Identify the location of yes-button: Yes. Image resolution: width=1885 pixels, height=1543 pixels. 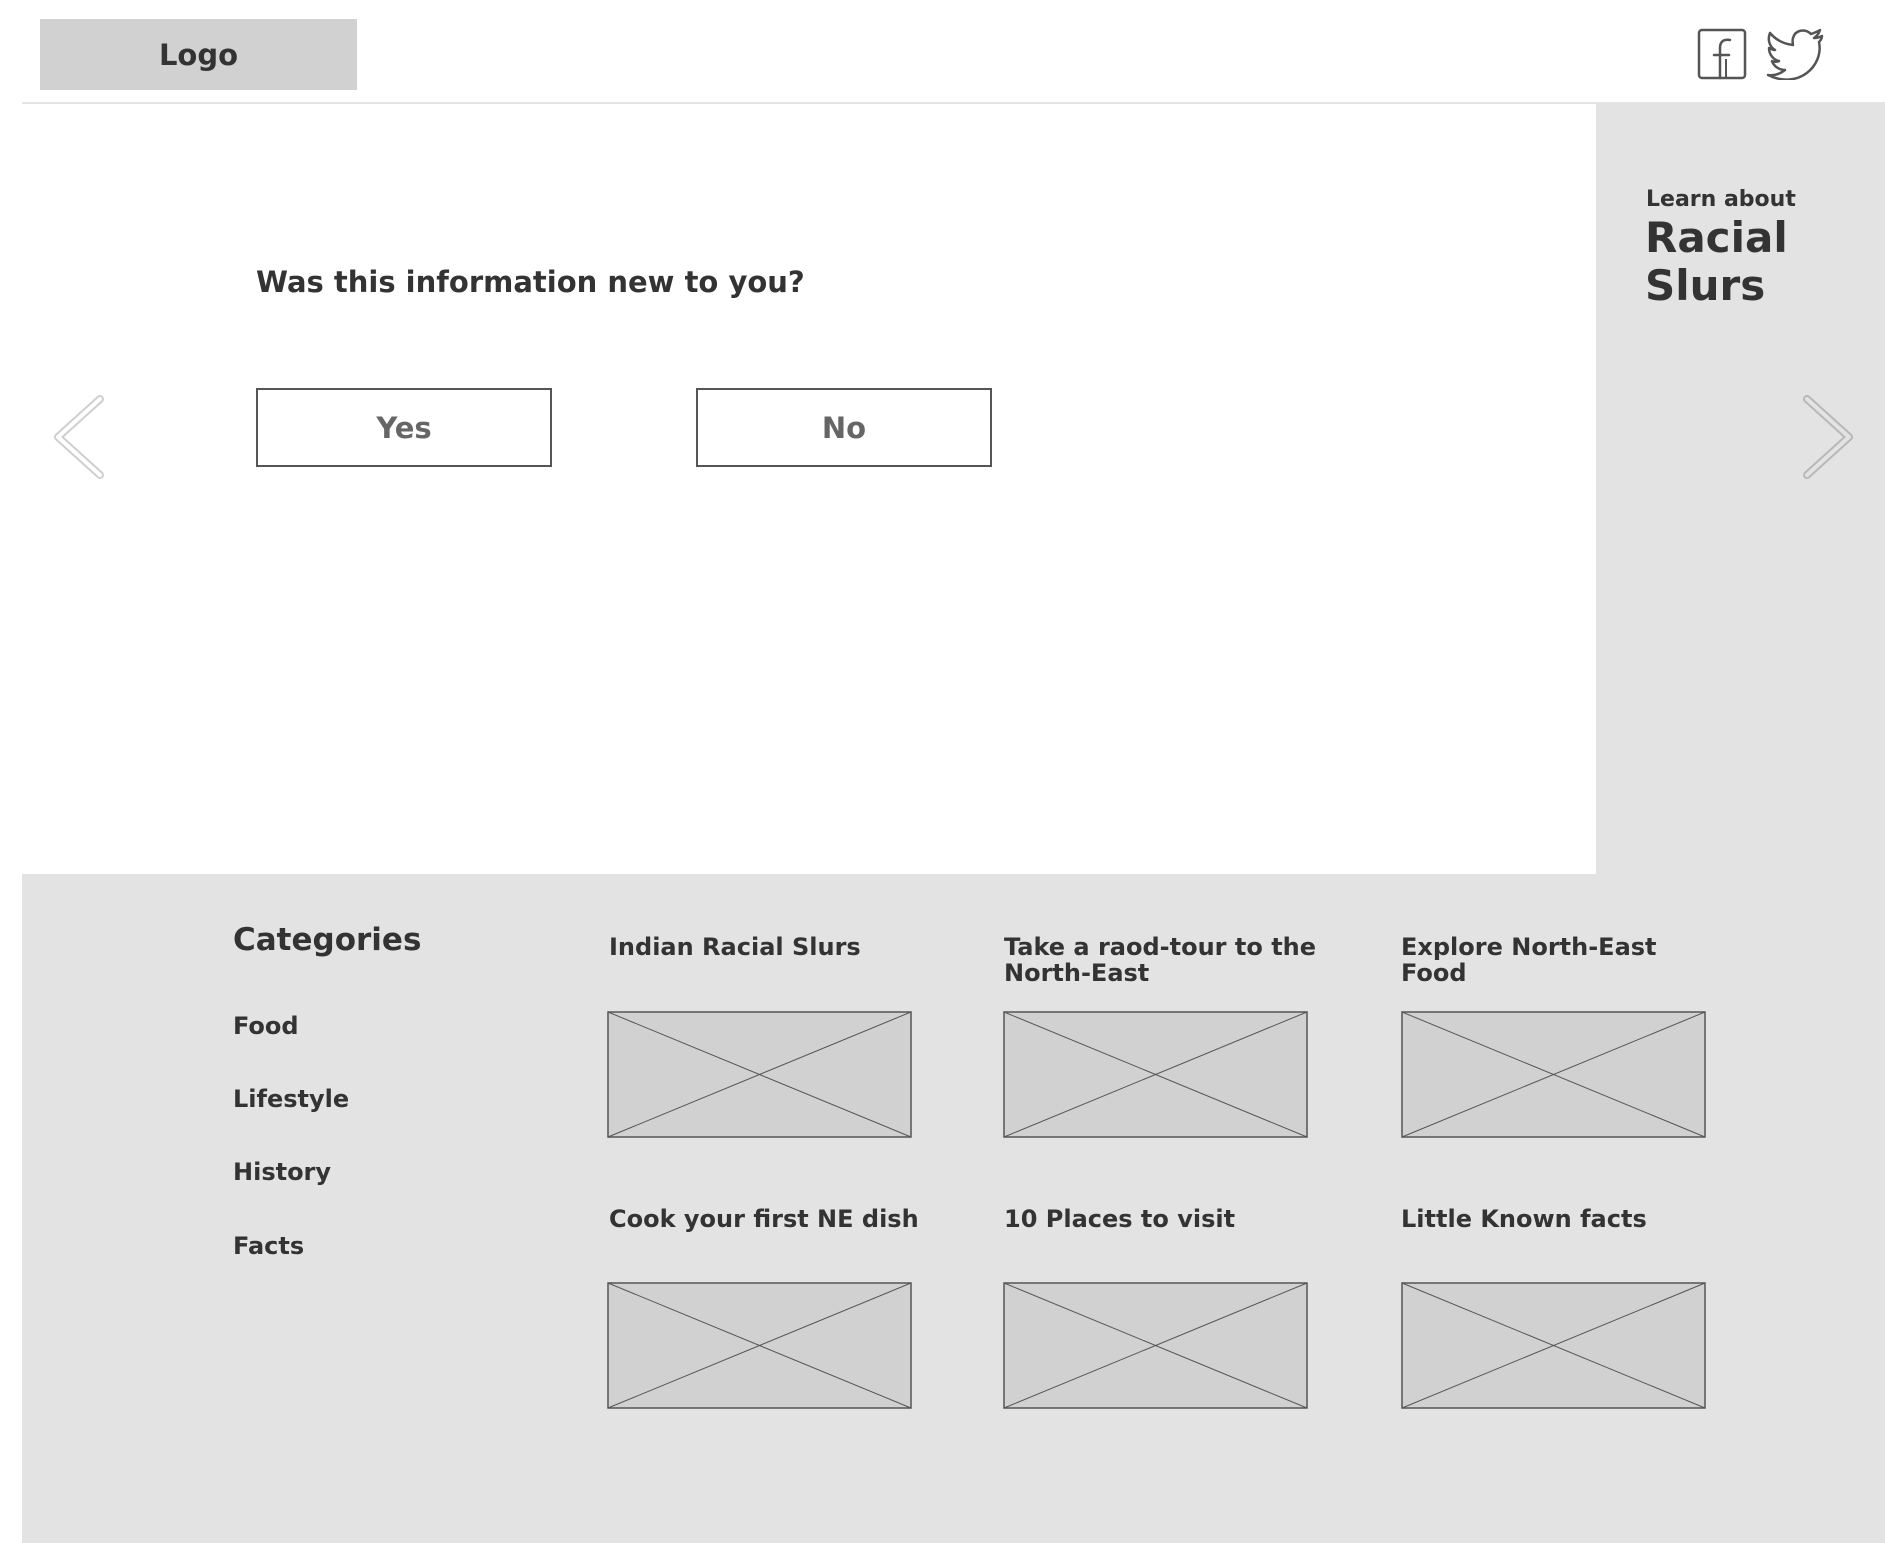
(404, 427).